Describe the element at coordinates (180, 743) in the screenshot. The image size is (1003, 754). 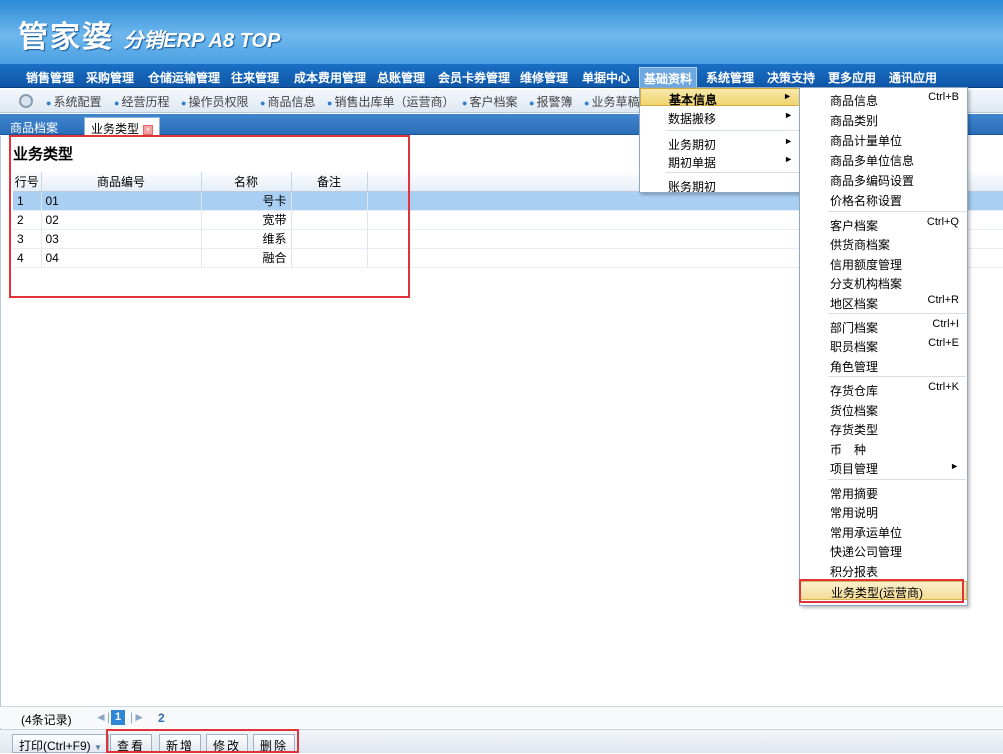
I see `add-button: 新增` at that location.